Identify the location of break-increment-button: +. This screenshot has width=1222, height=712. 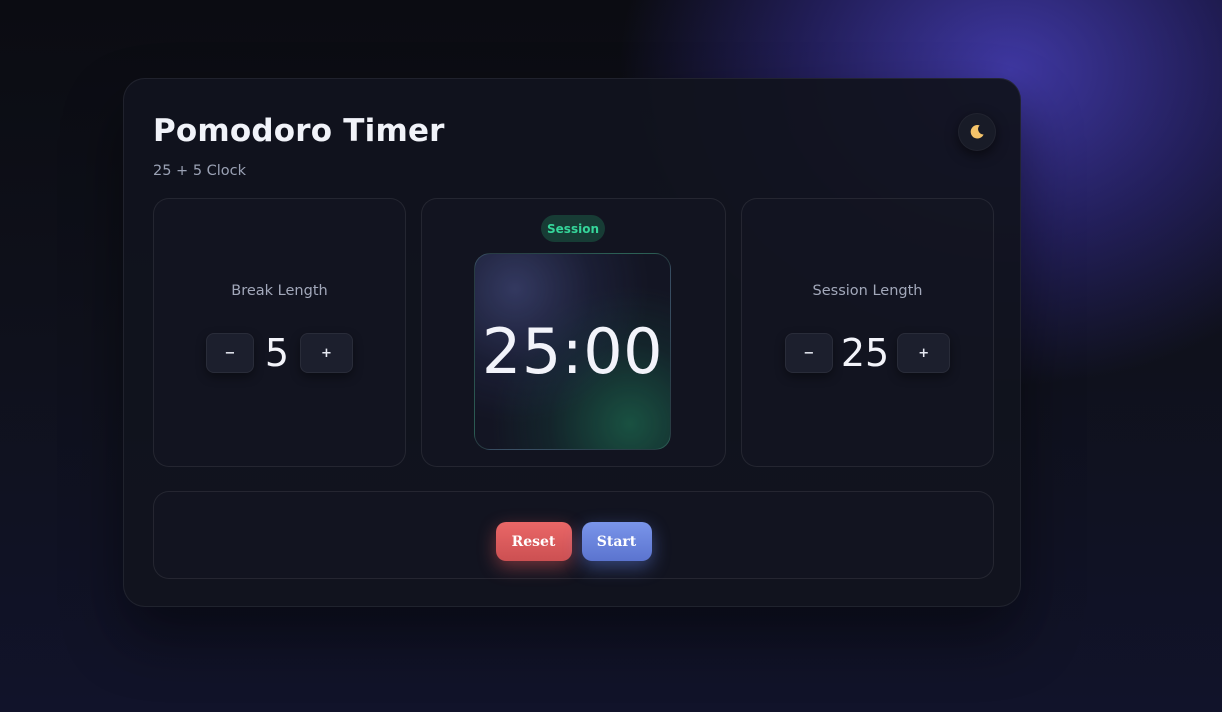
(326, 353).